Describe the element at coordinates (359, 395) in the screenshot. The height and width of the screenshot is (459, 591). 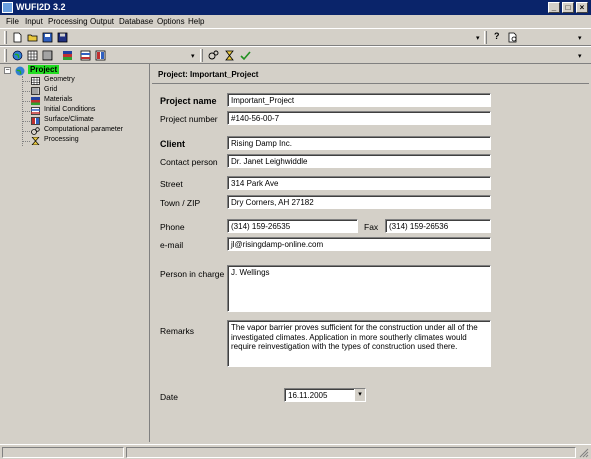
I see `chevron-down-icon: ▾` at that location.